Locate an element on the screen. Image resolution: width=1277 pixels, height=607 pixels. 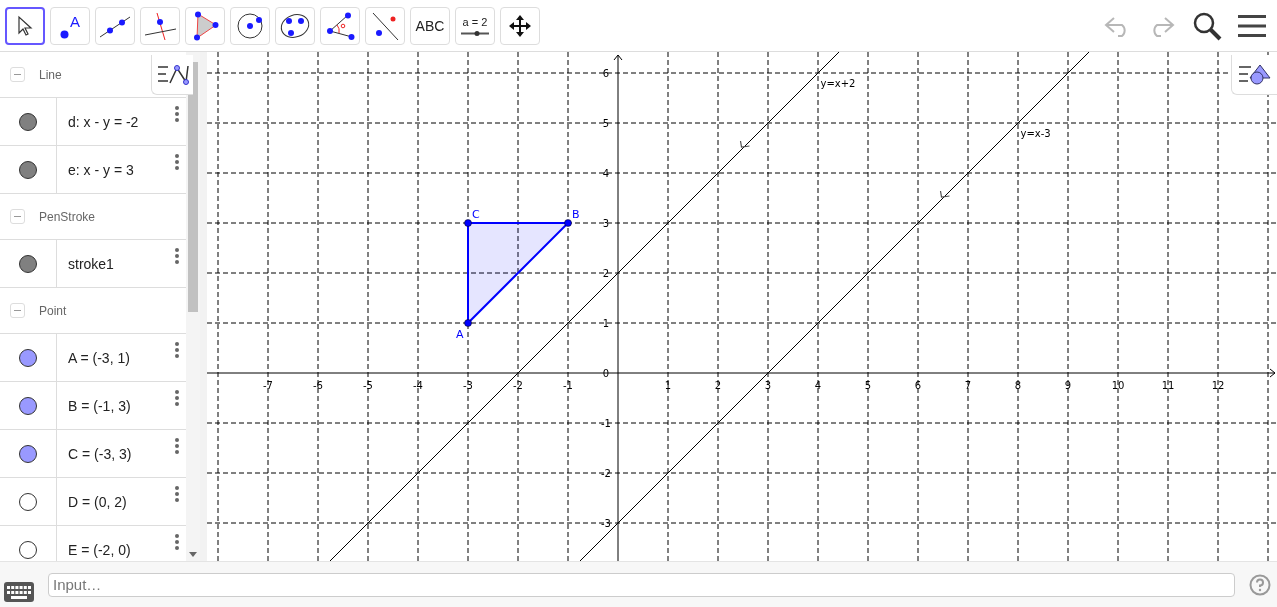
y-tick-label: -2 is located at coordinates (606, 473).